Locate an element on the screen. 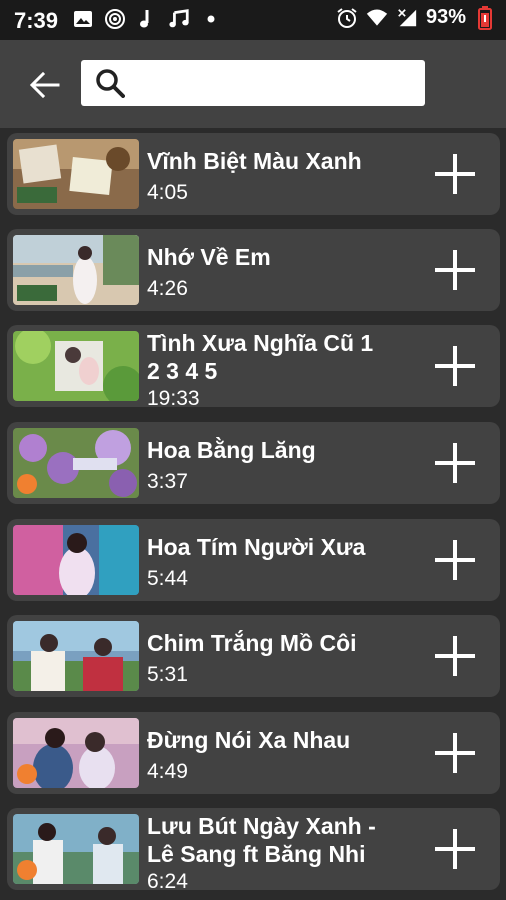 This screenshot has width=506, height=900. song-card-6: Chim Trắng Mồ Côi 5:31 is located at coordinates (253, 656).